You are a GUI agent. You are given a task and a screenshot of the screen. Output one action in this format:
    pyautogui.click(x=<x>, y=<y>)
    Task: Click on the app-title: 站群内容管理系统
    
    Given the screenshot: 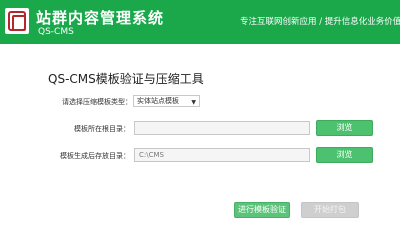 What is the action you would take?
    pyautogui.click(x=100, y=18)
    